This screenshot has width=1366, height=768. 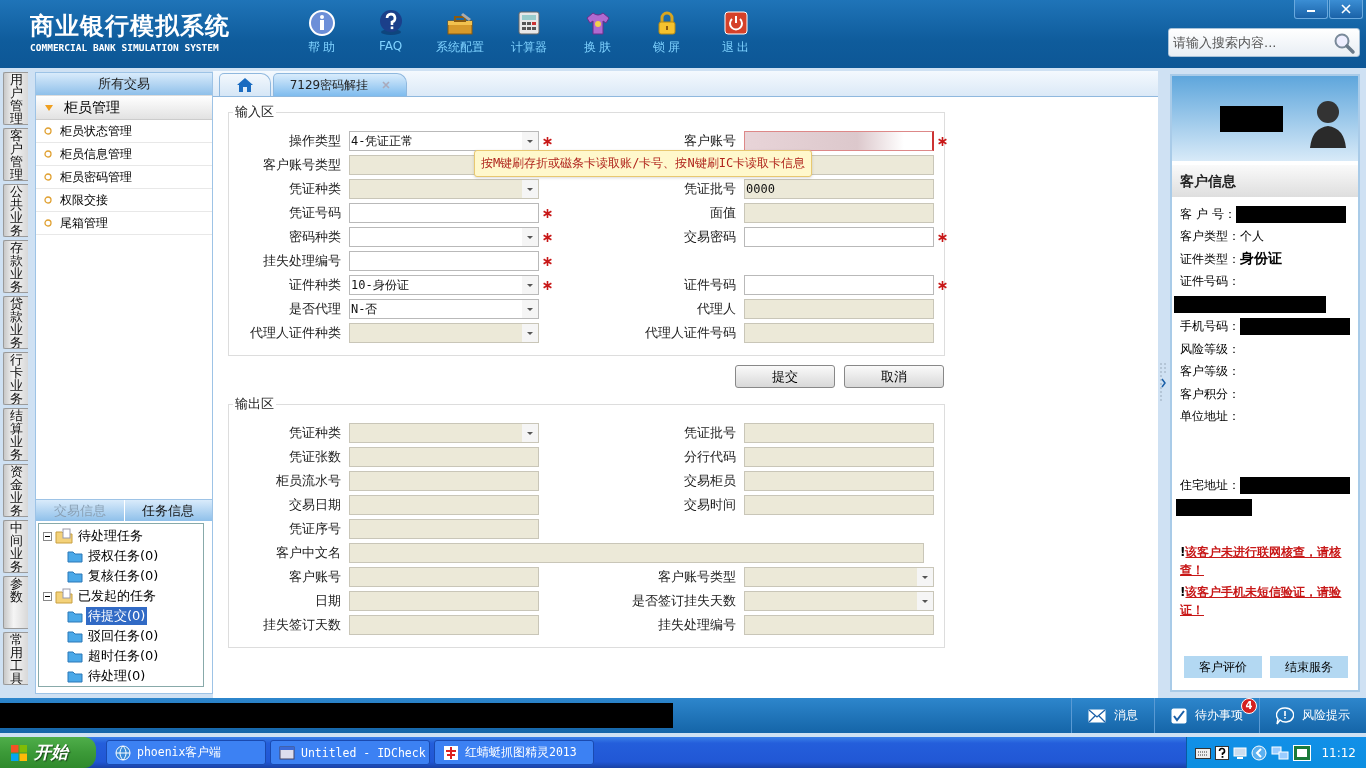 What do you see at coordinates (15, 266) in the screenshot?
I see `side-tab: 存款业务` at bounding box center [15, 266].